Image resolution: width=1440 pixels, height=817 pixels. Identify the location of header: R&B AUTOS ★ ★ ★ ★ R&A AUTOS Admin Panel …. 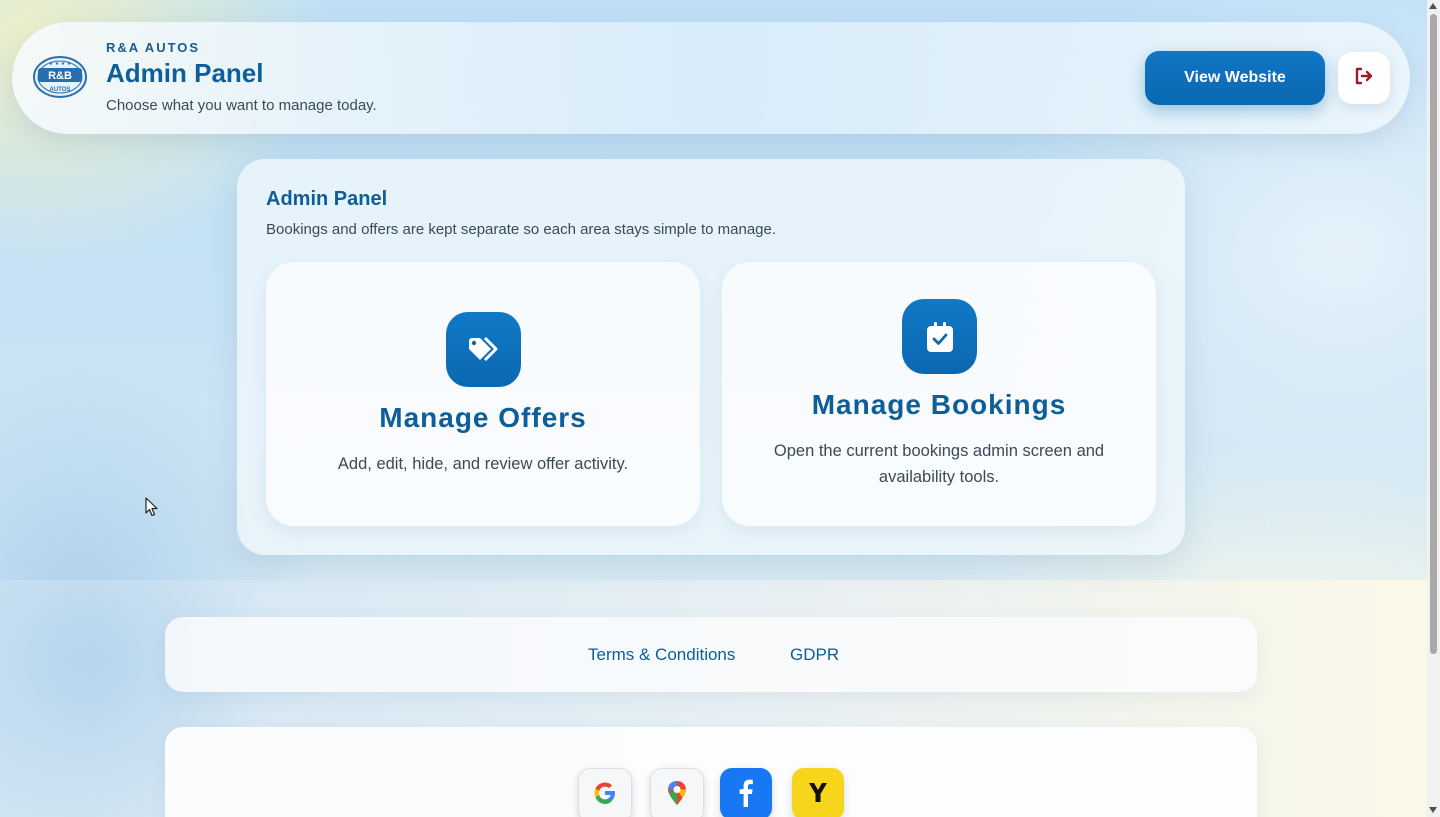
(711, 78).